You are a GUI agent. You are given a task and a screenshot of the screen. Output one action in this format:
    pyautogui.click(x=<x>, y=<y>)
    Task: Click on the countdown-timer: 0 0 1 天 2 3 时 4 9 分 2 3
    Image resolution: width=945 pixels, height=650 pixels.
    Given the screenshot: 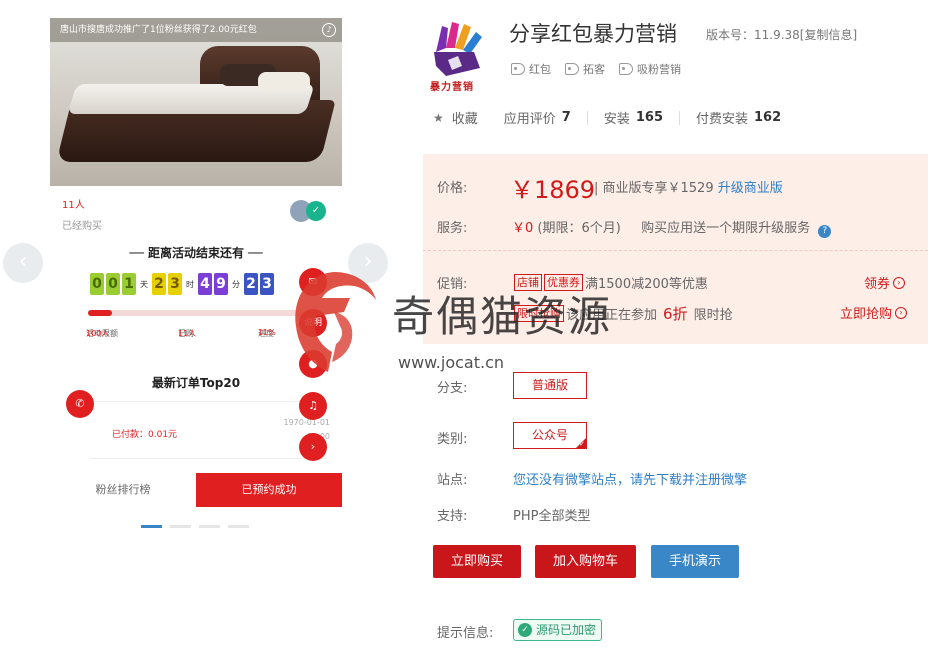 What is the action you would take?
    pyautogui.click(x=182, y=284)
    